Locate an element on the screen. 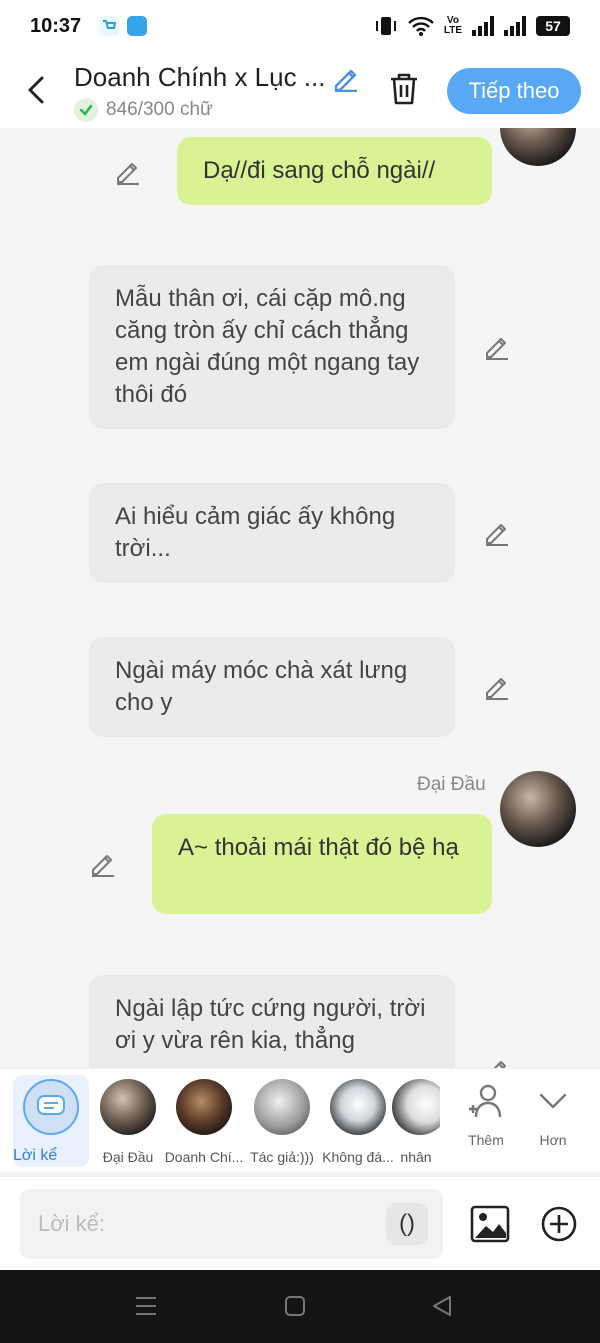  menu-icon is located at coordinates (146, 1306).